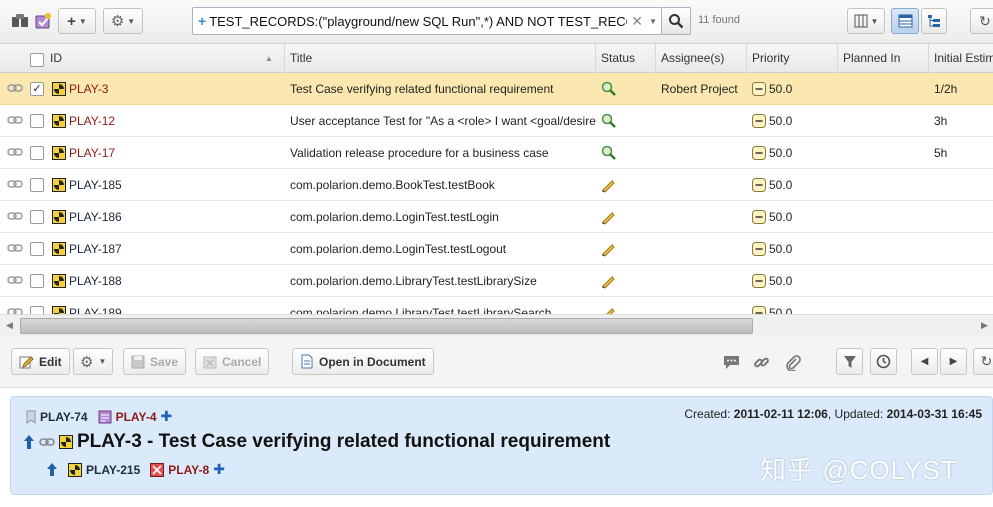  What do you see at coordinates (93, 361) in the screenshot?
I see `item-settings-button: ⚙ ▼` at bounding box center [93, 361].